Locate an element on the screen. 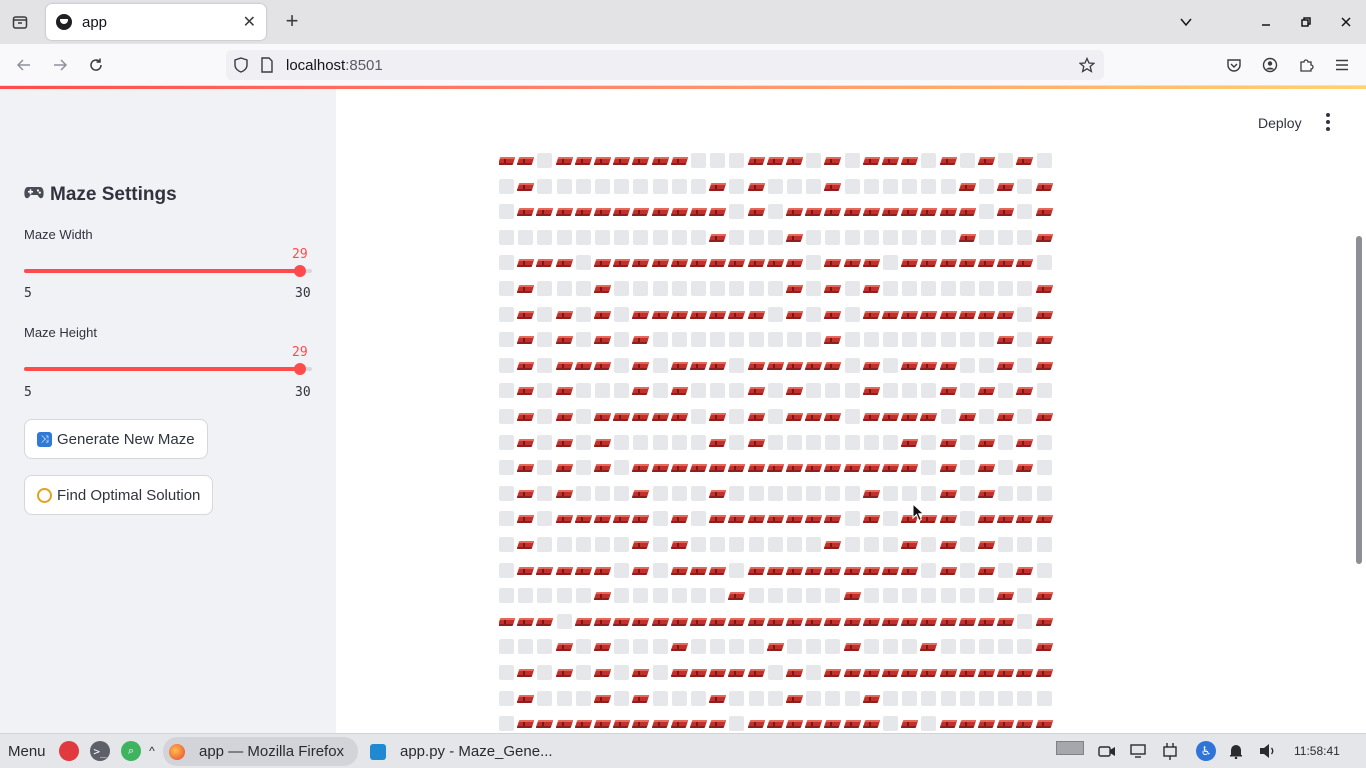 The image size is (1366, 768). power-plug-icon is located at coordinates (1172, 751).